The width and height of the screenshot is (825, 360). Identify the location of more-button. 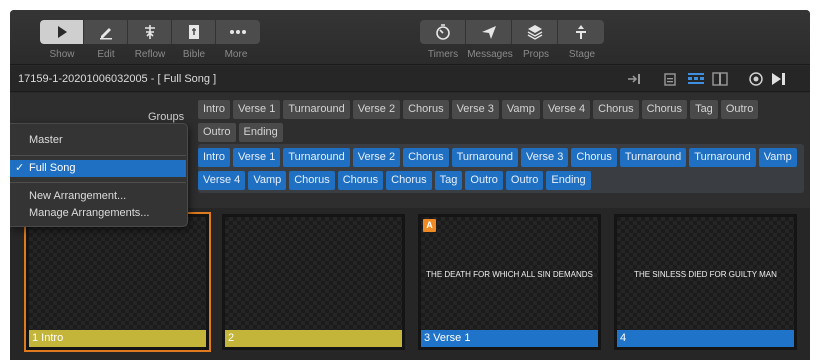
(238, 32).